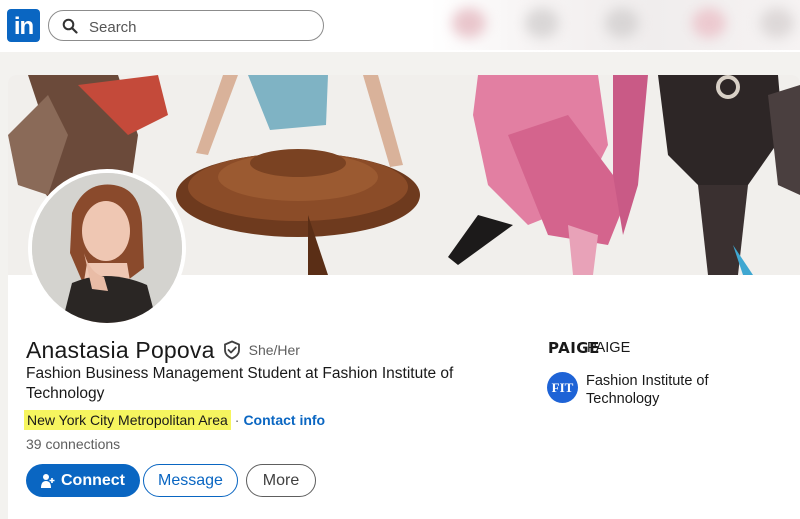  I want to click on school-name: Fashion Institute of Technology, so click(661, 390).